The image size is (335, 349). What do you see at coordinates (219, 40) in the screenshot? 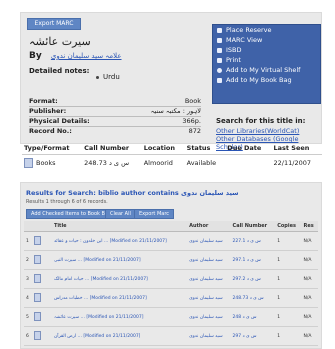
I see `marc-view-icon` at bounding box center [219, 40].